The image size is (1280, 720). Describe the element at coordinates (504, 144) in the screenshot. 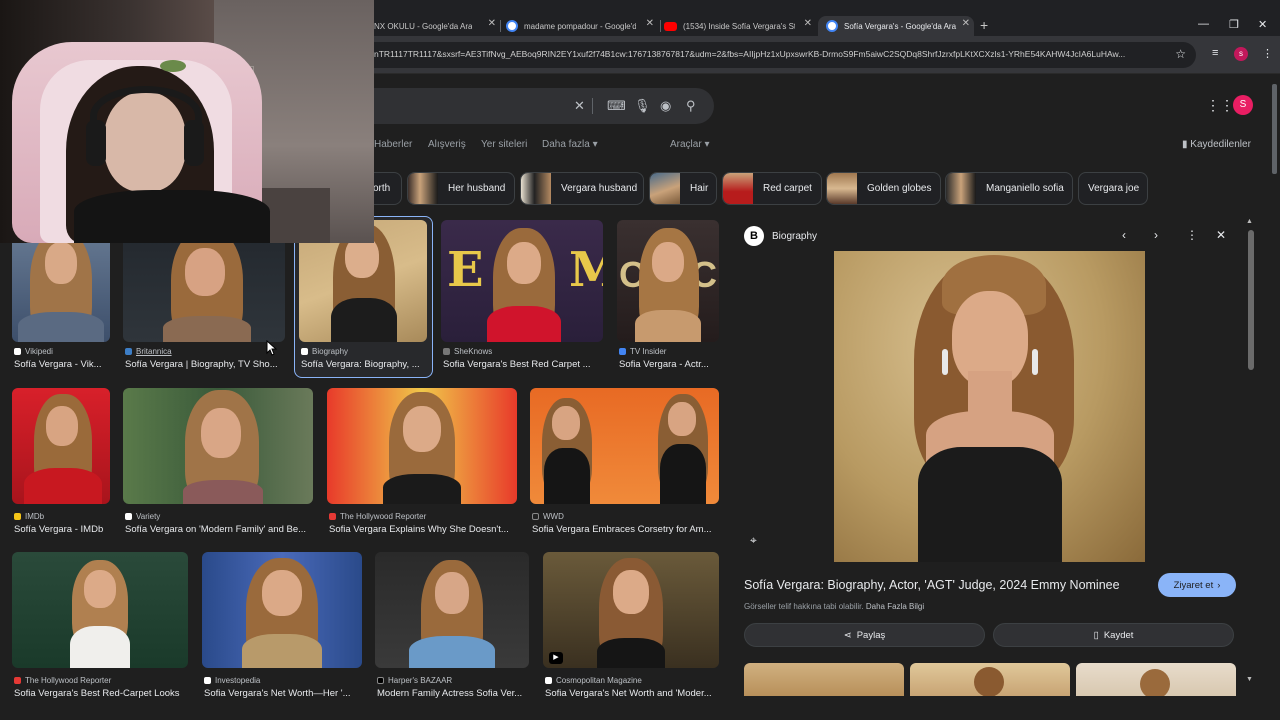

I see `nav-places: Yer siteleri` at that location.